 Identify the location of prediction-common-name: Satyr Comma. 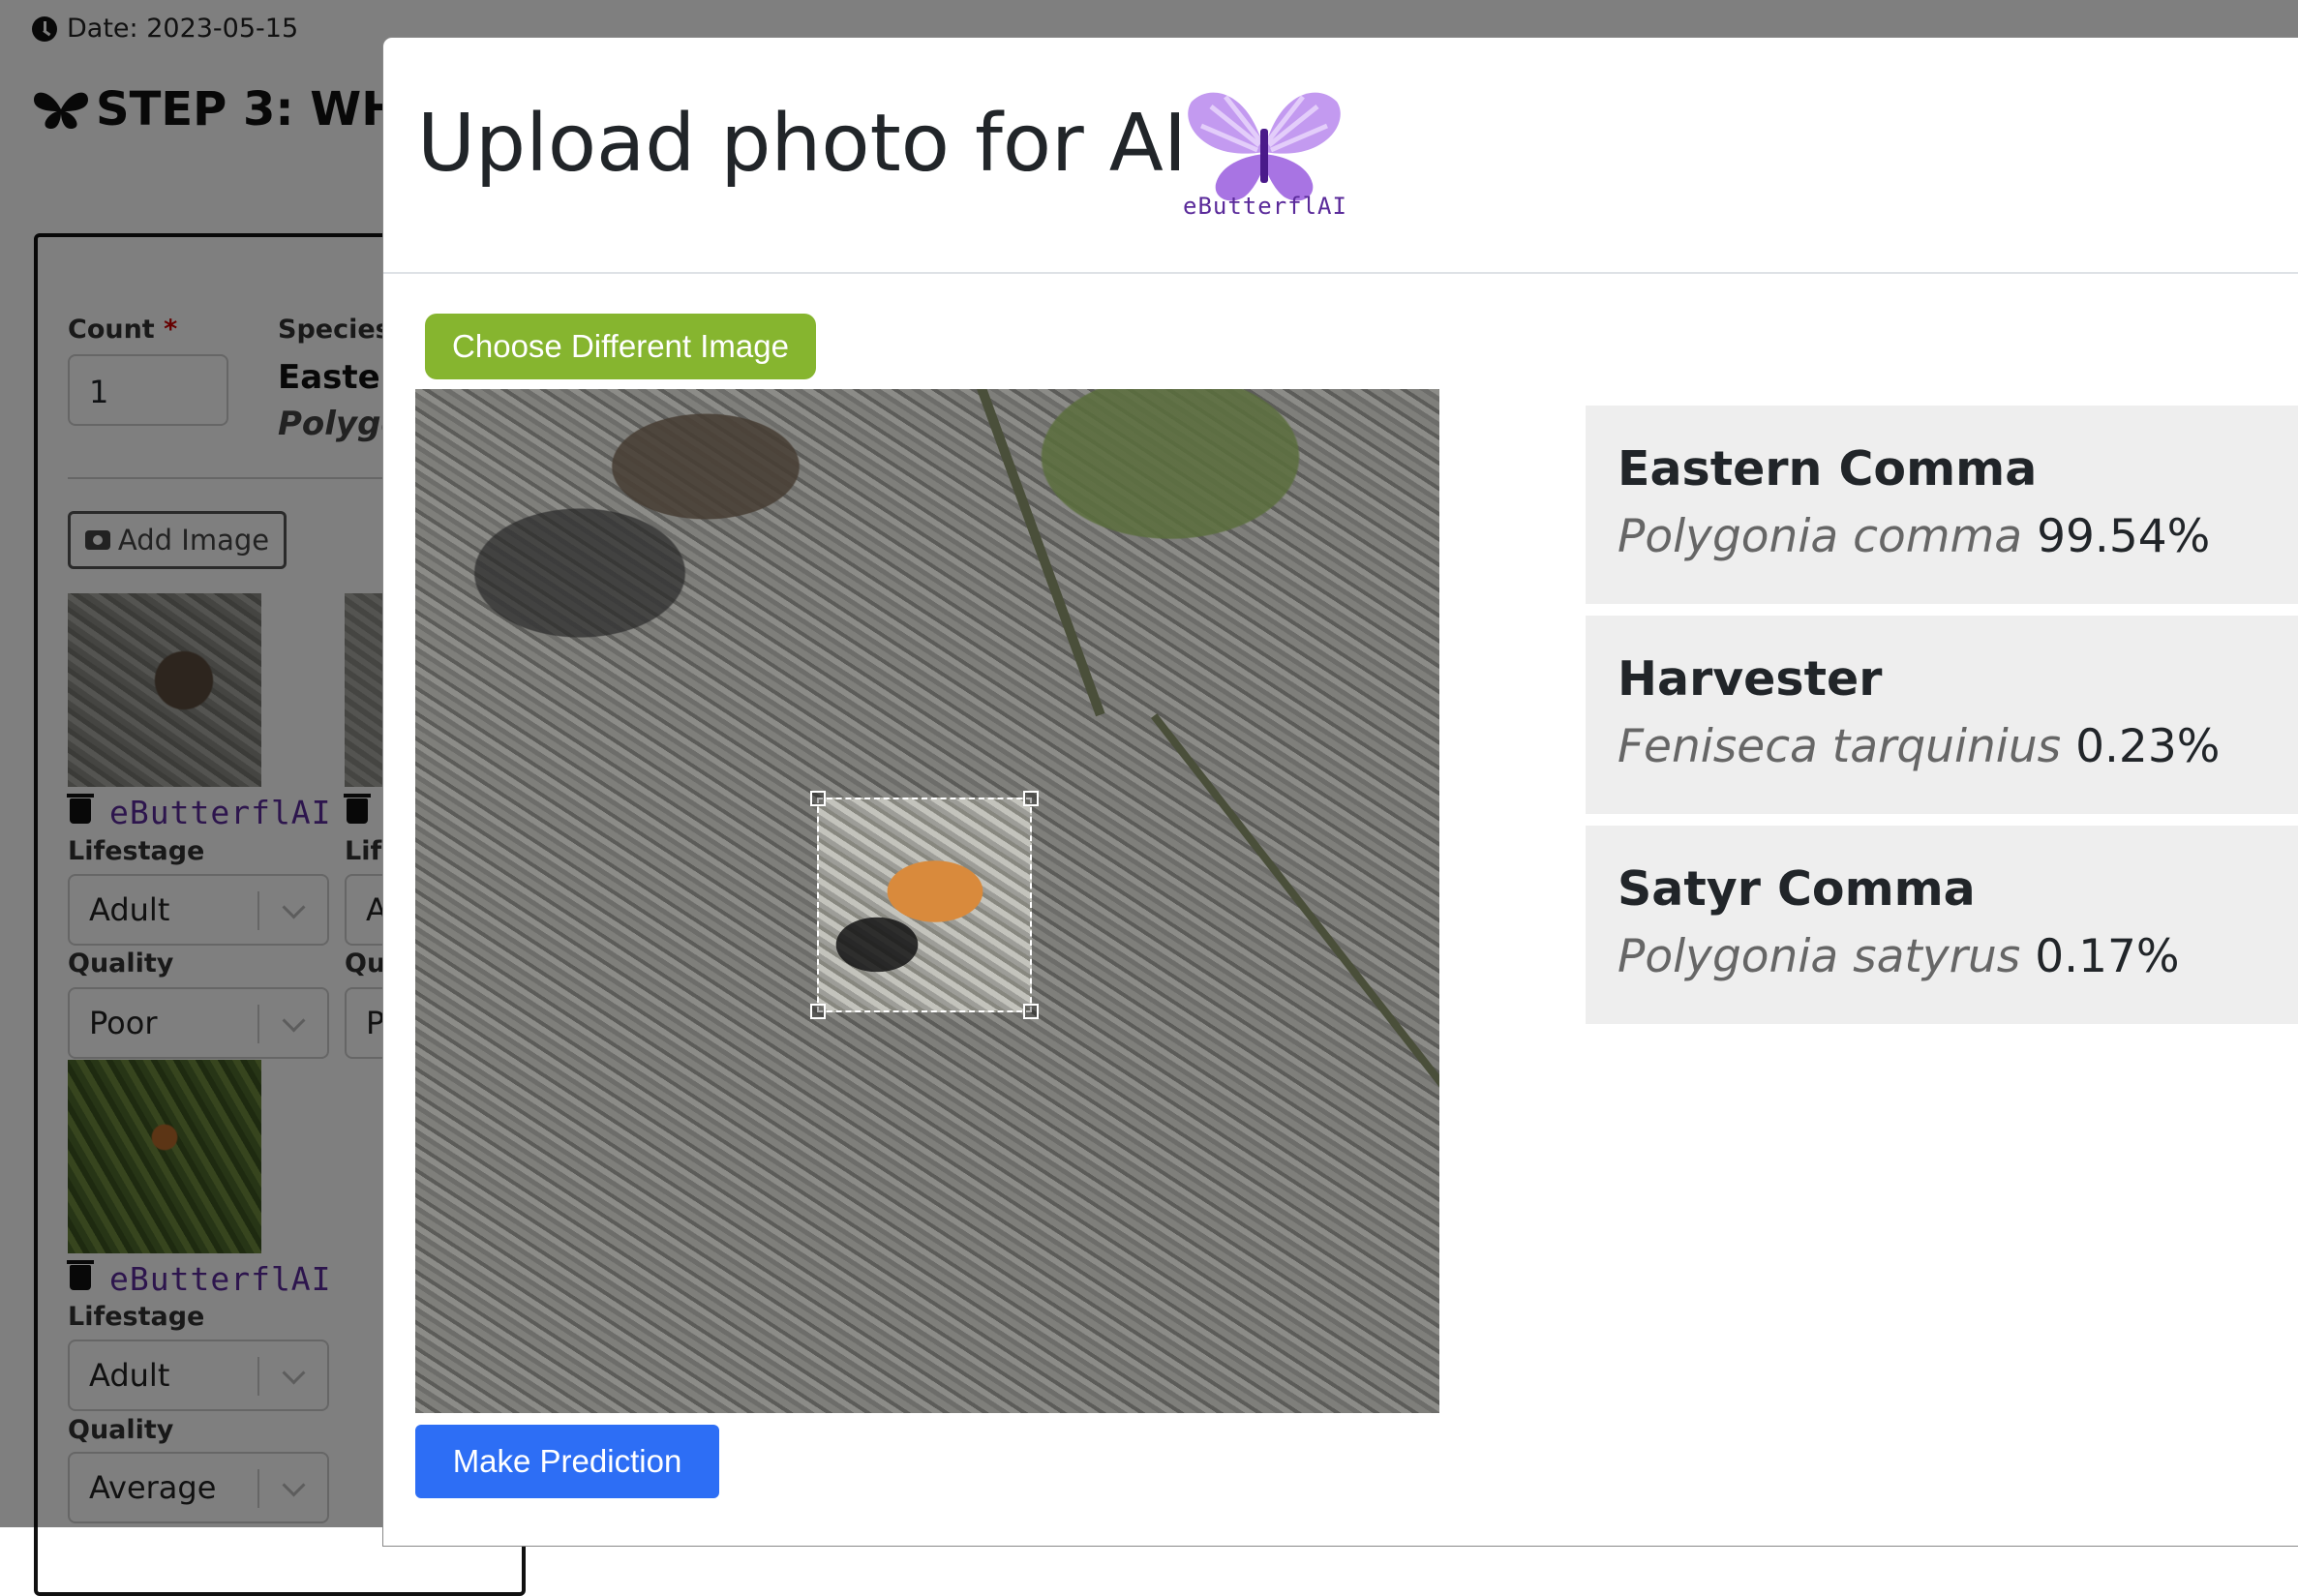
(1797, 889).